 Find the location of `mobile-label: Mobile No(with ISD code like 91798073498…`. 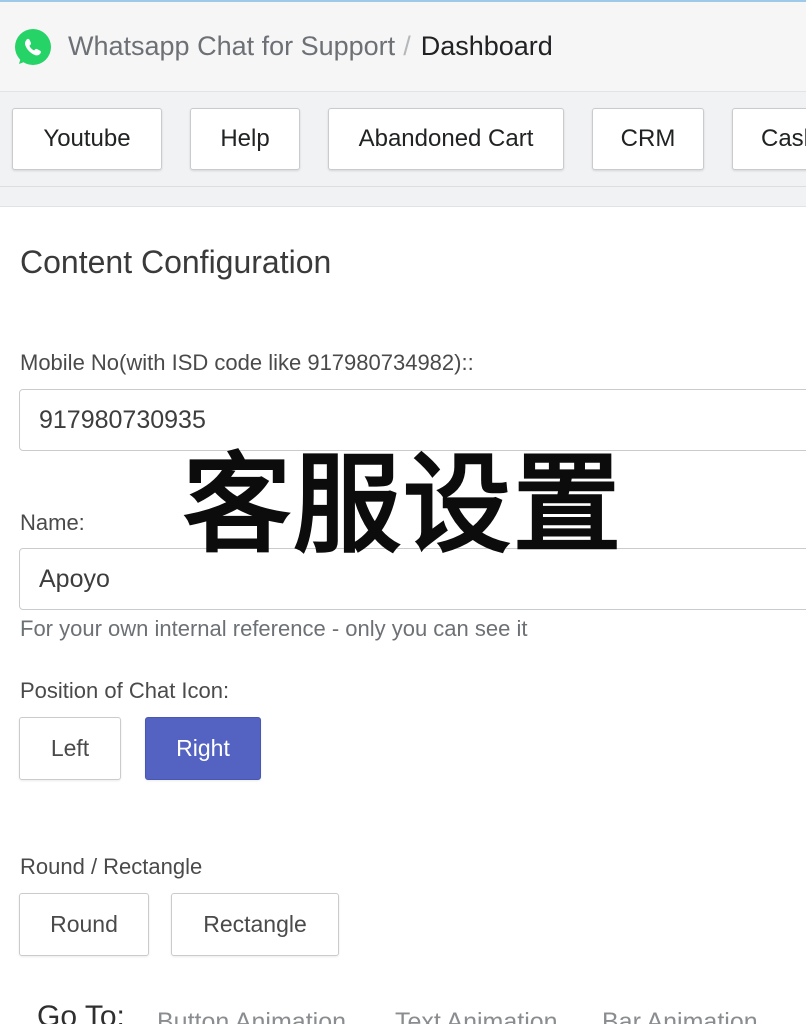

mobile-label: Mobile No(with ISD code like 91798073498… is located at coordinates (247, 362).